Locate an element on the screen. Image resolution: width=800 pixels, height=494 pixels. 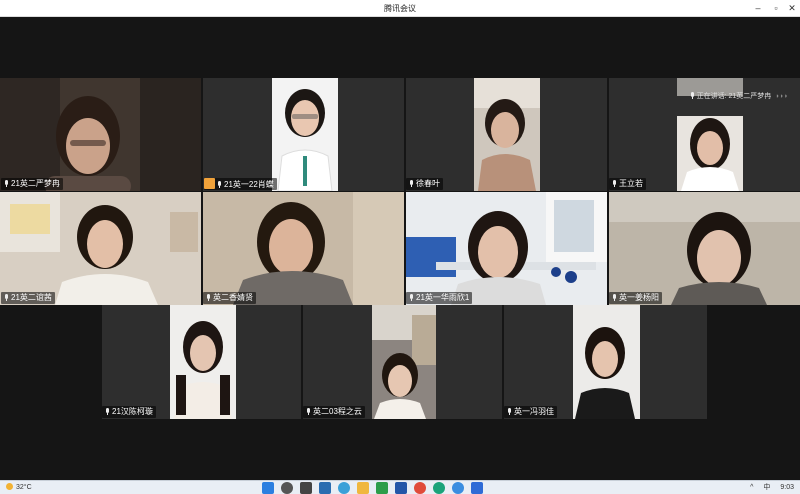
participant-nameplate: 21英一22肖蝶 is located at coordinates (240, 184).